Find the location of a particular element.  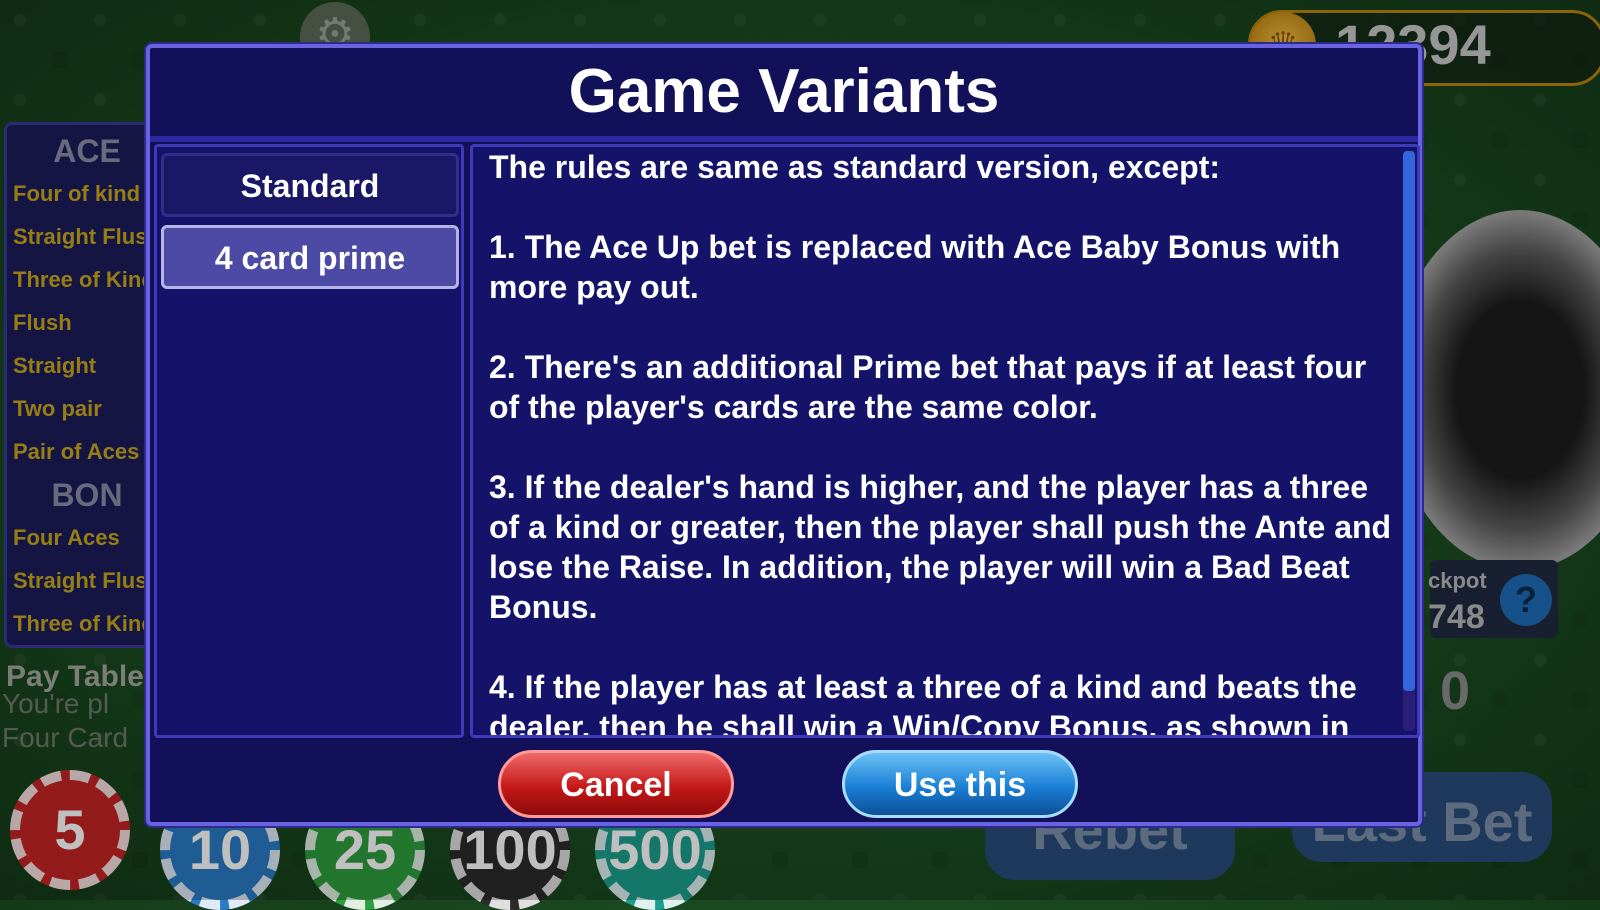

variant-list: Standard 4 card prime is located at coordinates (309, 441).